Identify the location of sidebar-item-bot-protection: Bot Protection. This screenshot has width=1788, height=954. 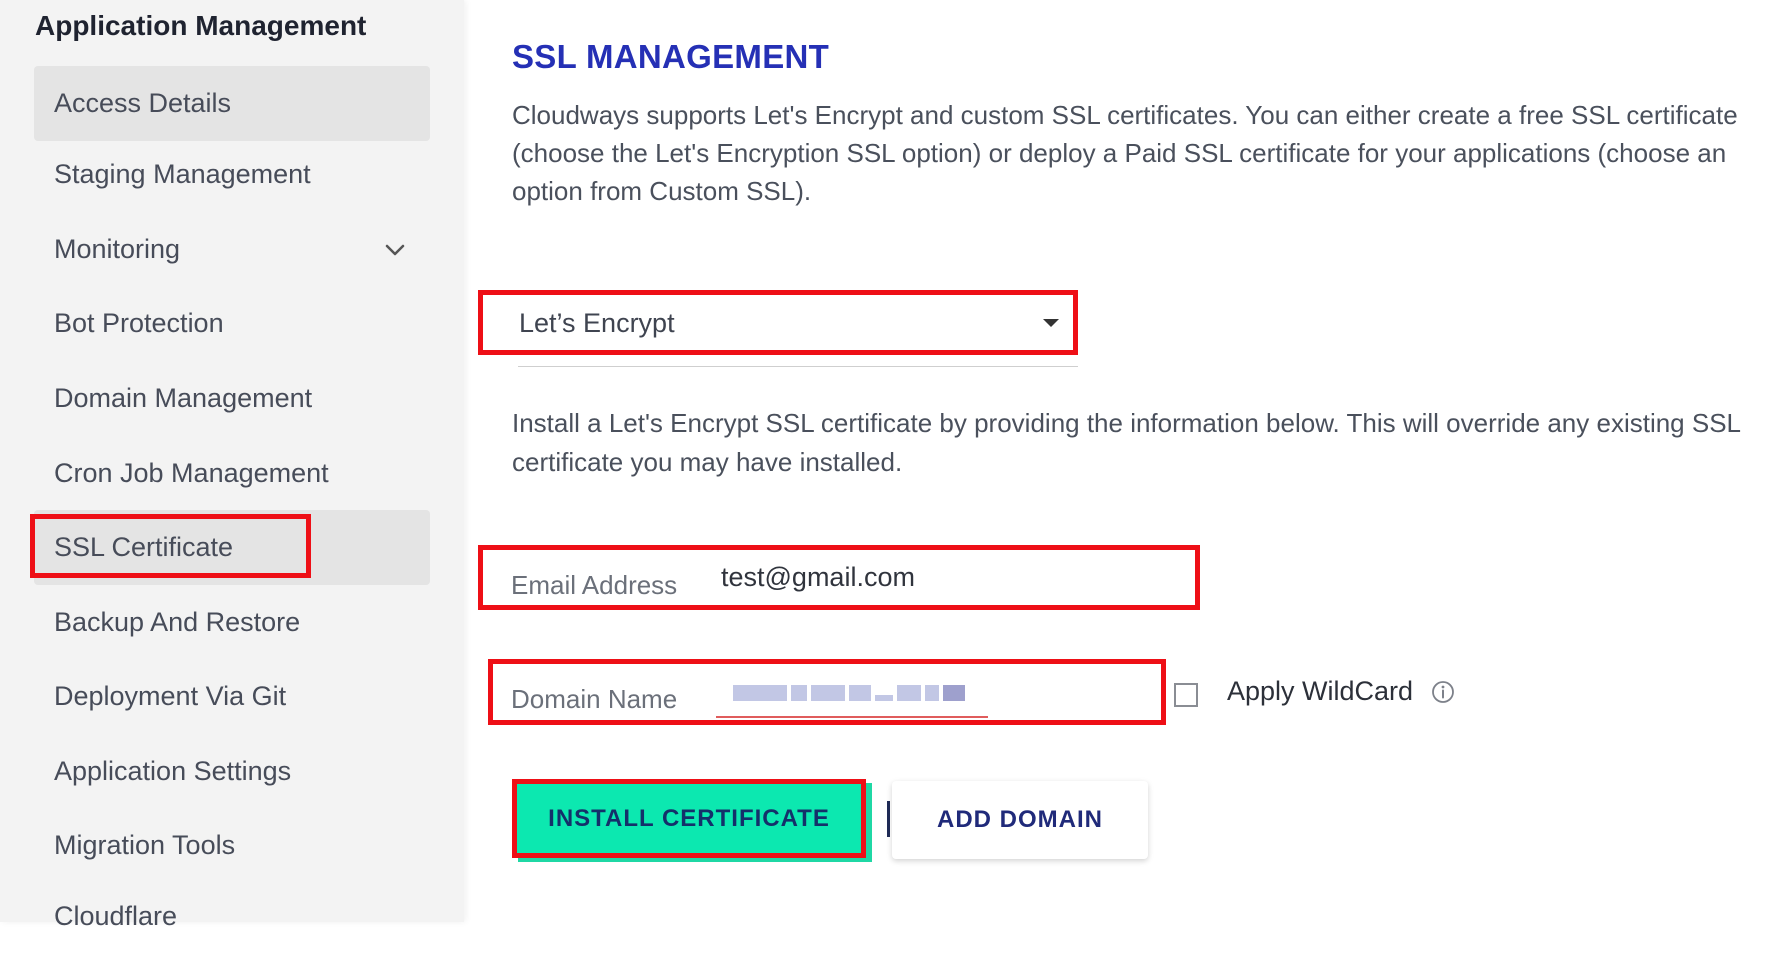
(232, 323).